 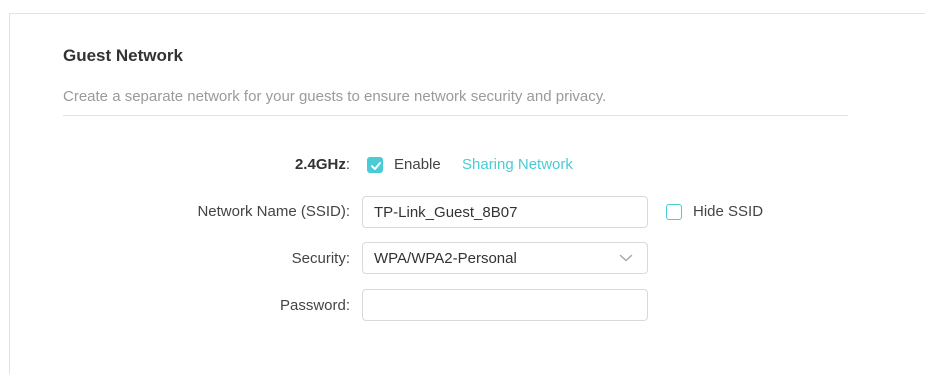 What do you see at coordinates (123, 55) in the screenshot?
I see `section-title: Guest Network` at bounding box center [123, 55].